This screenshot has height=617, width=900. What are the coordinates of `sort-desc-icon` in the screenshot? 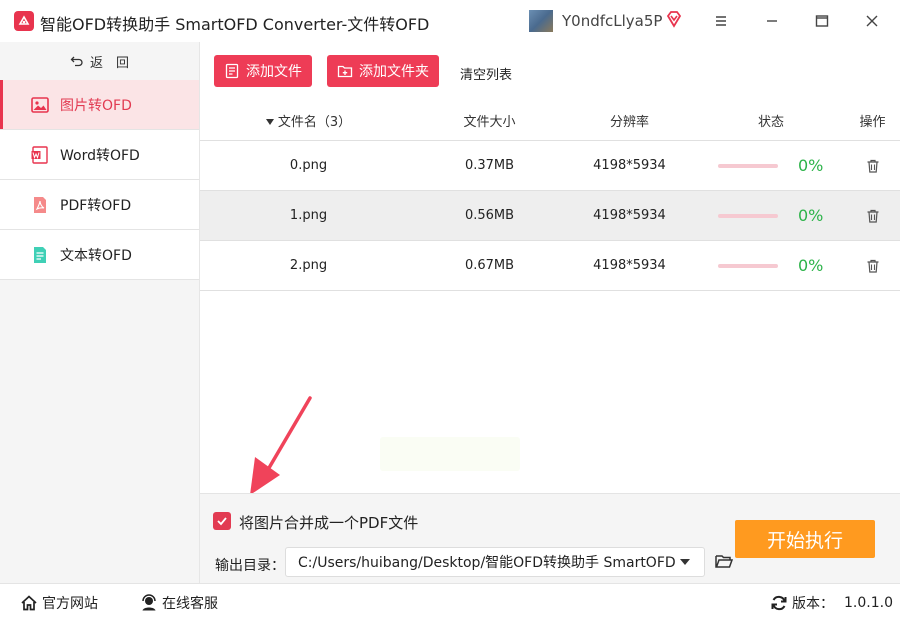 It's located at (269, 122).